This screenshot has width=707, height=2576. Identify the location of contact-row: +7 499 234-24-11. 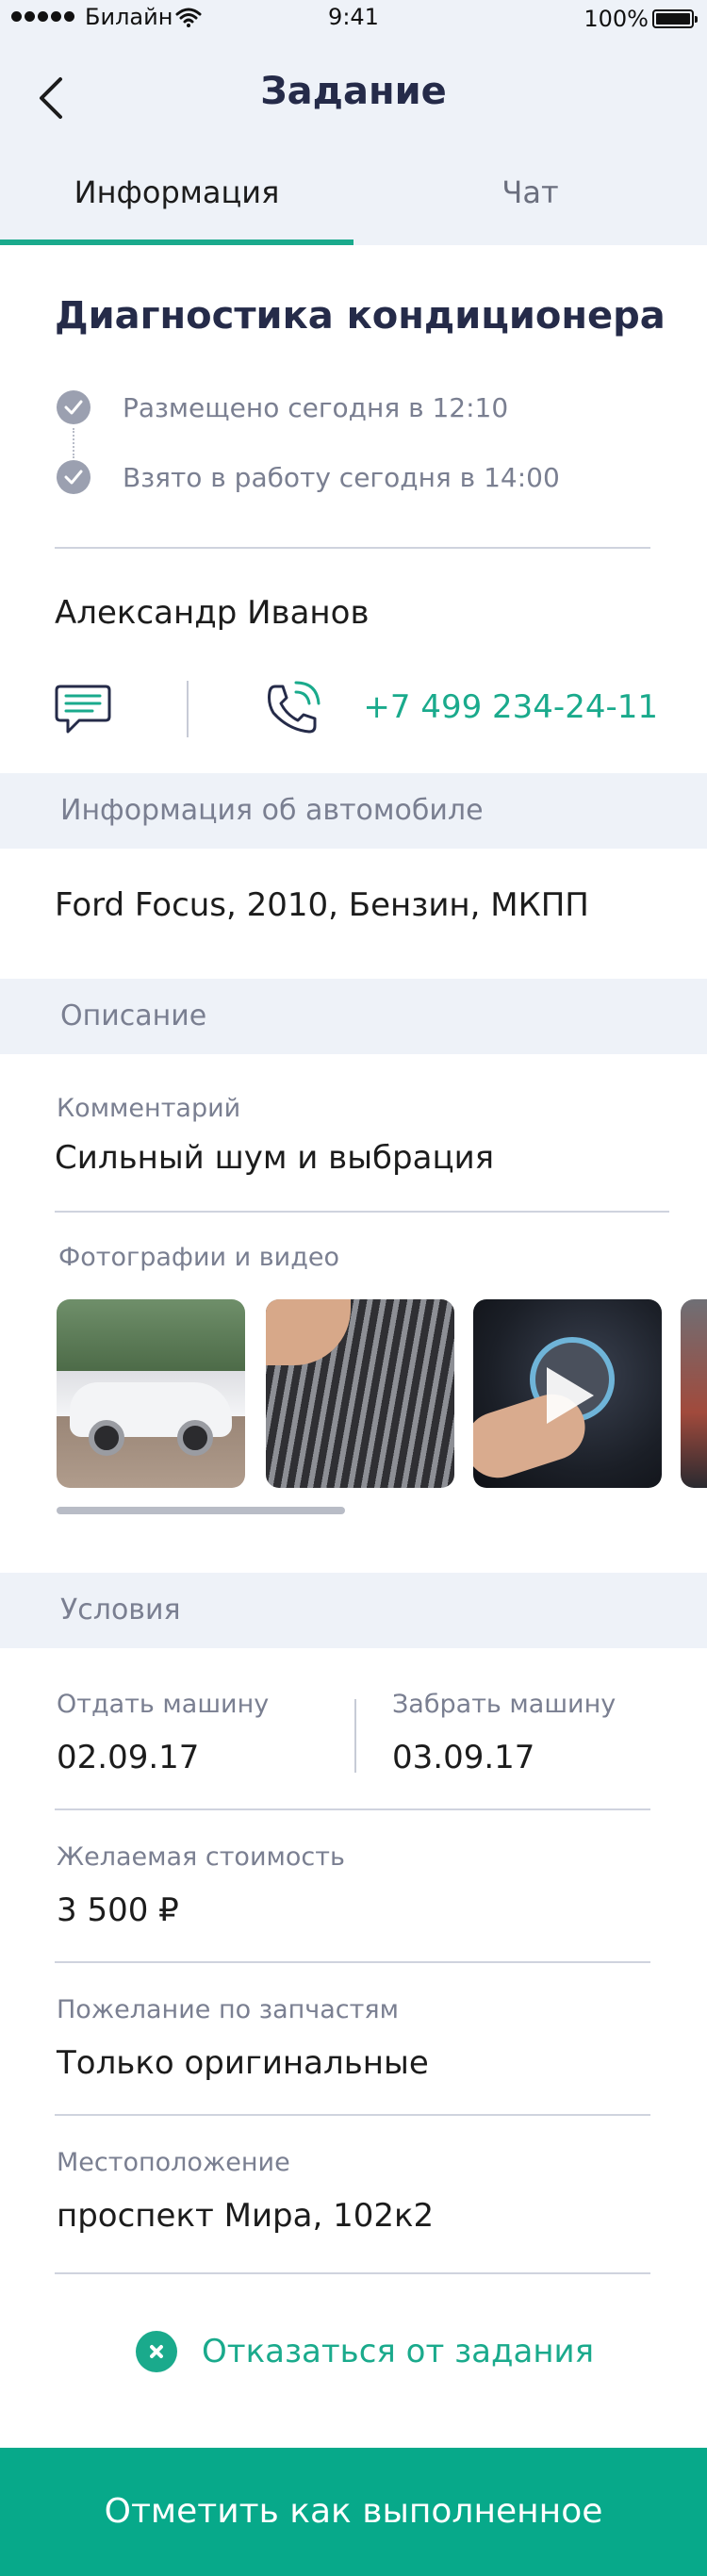
(356, 709).